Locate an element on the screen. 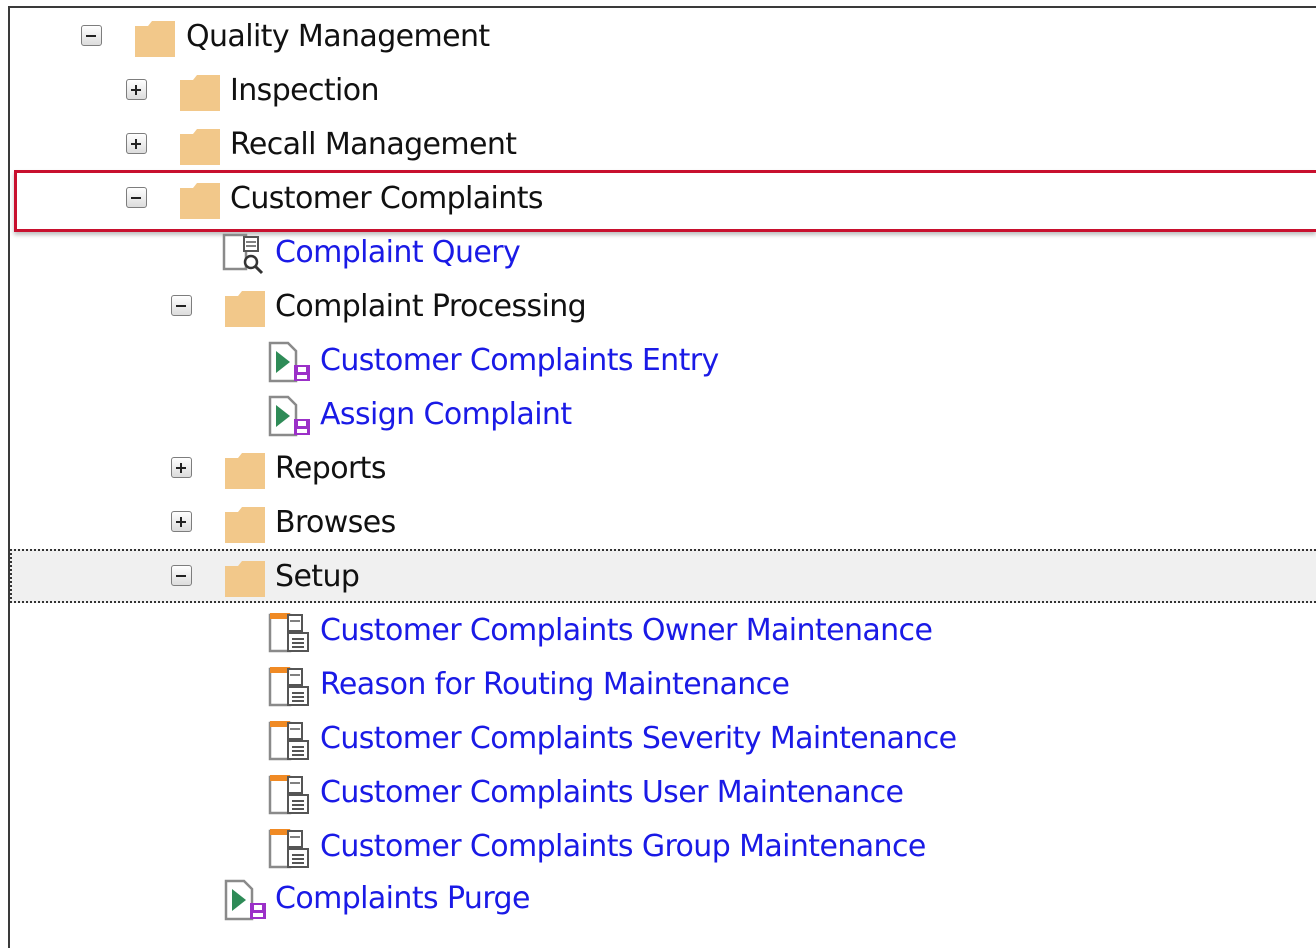  tree-node-label: Recall Management is located at coordinates (373, 144).